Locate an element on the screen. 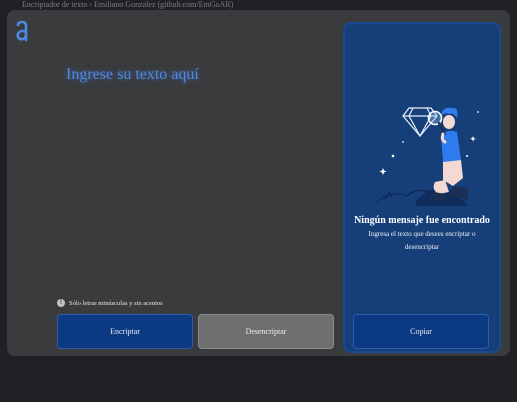  input-hint: ! Sólo letras minúsculas y sin acentos is located at coordinates (110, 303).